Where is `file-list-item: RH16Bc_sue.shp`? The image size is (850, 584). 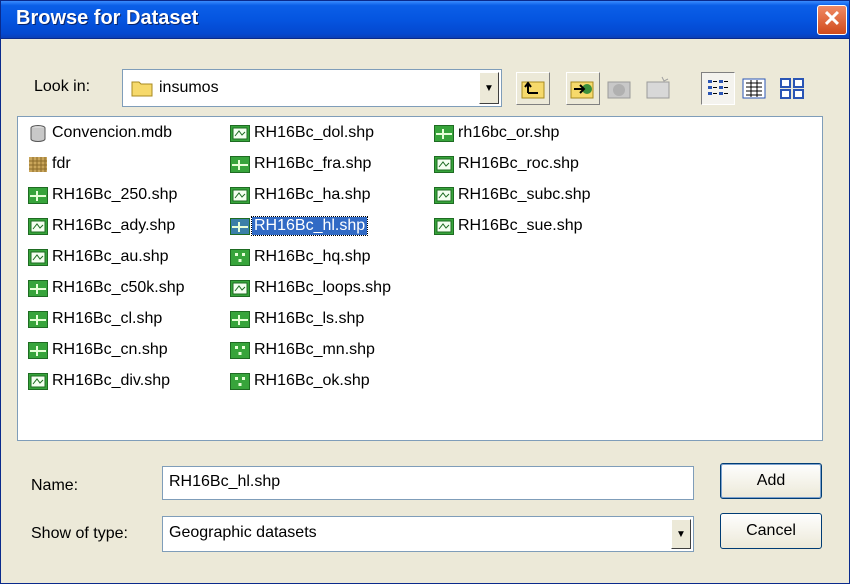 file-list-item: RH16Bc_sue.shp is located at coordinates (534, 227).